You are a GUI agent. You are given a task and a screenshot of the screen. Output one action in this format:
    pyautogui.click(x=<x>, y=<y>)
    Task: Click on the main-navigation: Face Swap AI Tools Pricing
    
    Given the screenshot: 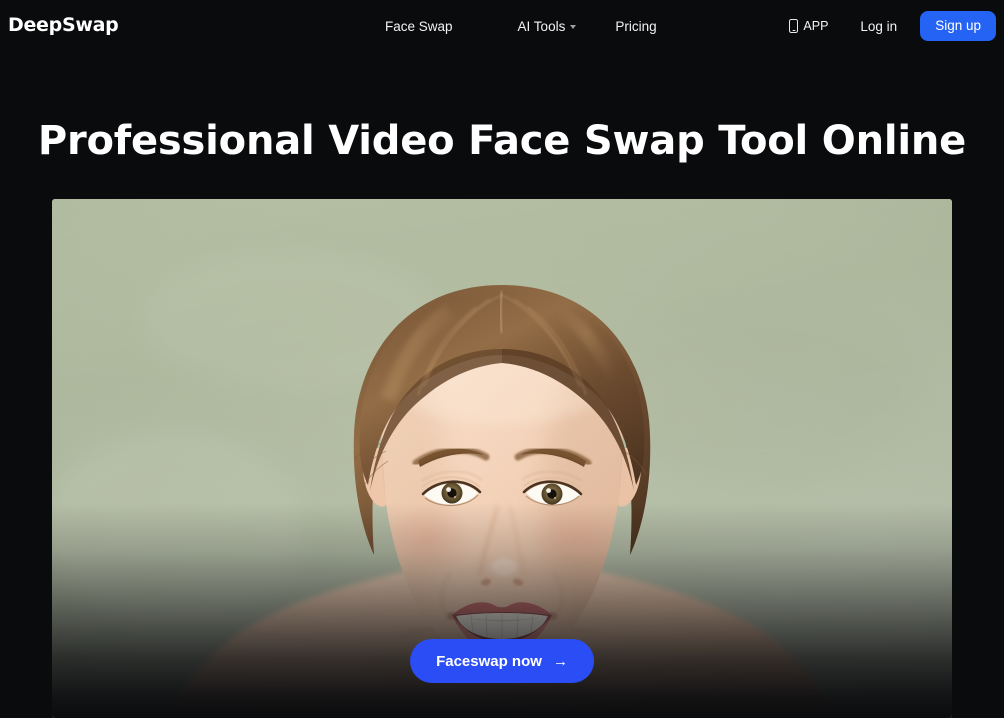 What is the action you would take?
    pyautogui.click(x=521, y=26)
    